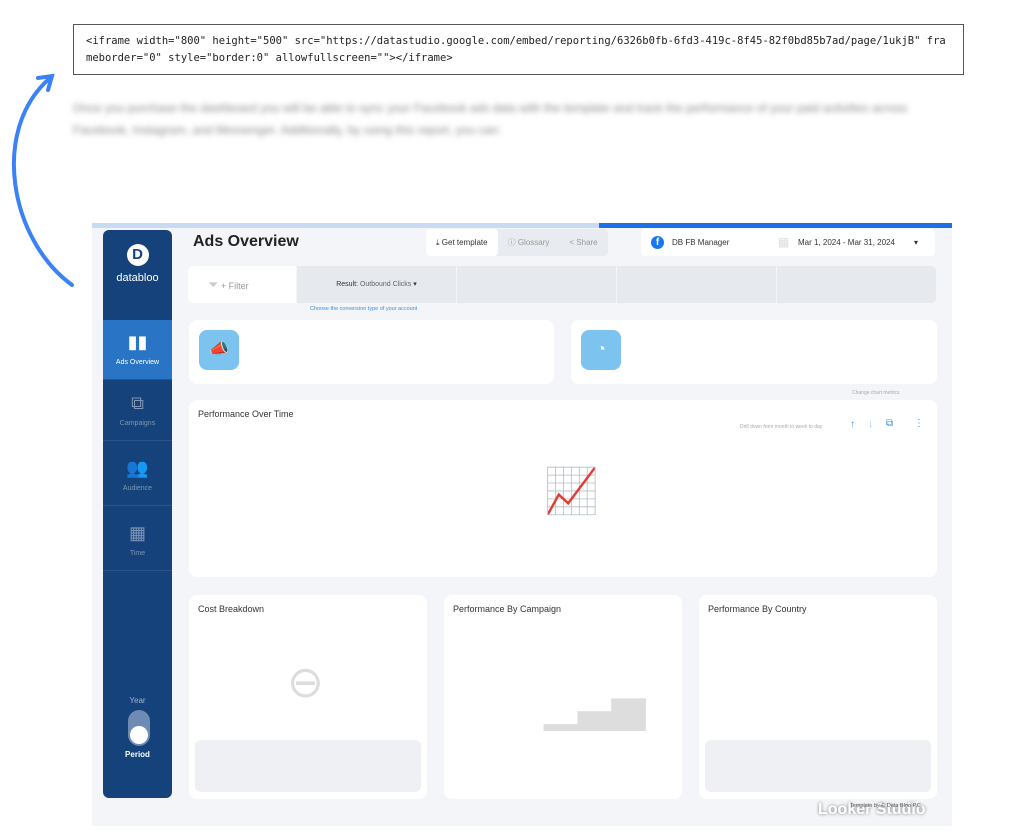 The width and height of the screenshot is (1024, 836). What do you see at coordinates (137, 342) in the screenshot?
I see `bar-chart-icon: ▮▮` at bounding box center [137, 342].